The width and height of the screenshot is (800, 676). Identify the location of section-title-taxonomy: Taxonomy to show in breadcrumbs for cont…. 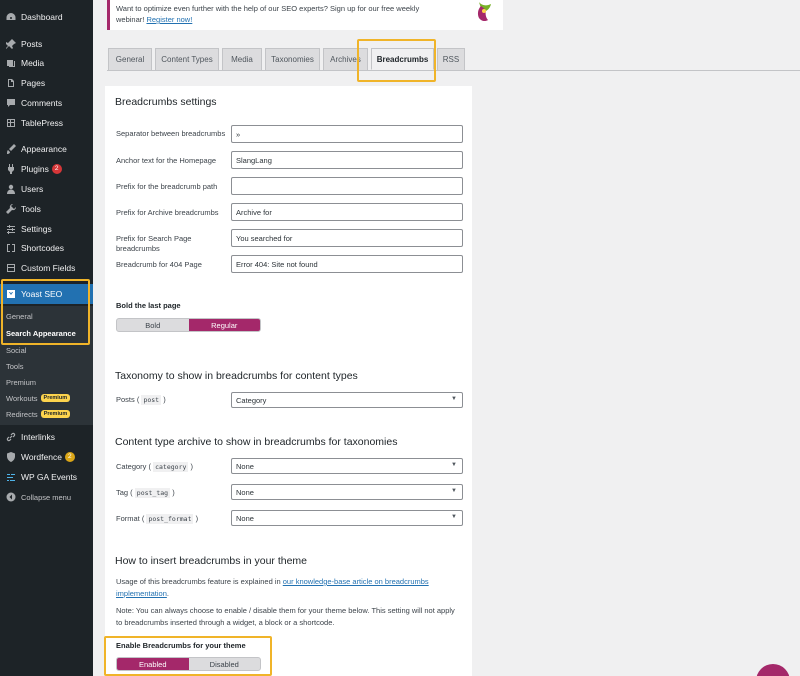
(236, 376).